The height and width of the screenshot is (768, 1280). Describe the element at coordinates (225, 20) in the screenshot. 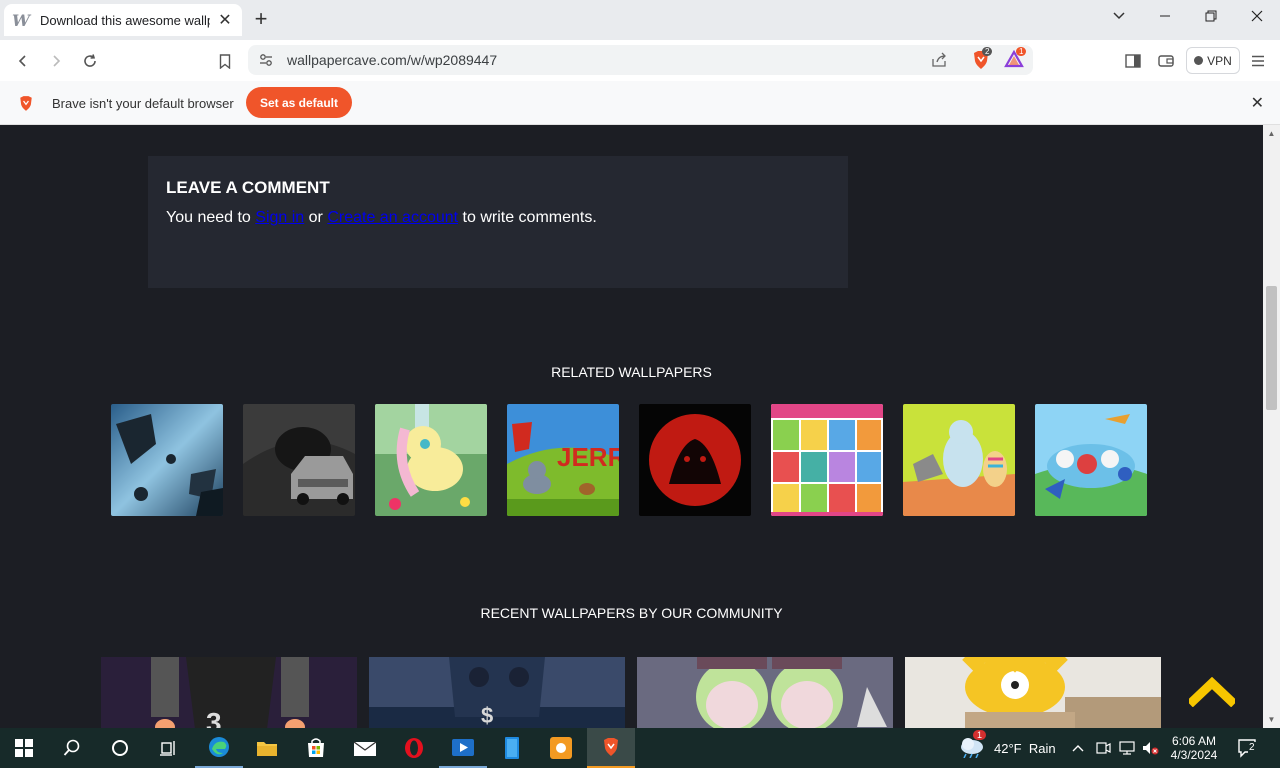

I see `tab-close-icon: ✕` at that location.